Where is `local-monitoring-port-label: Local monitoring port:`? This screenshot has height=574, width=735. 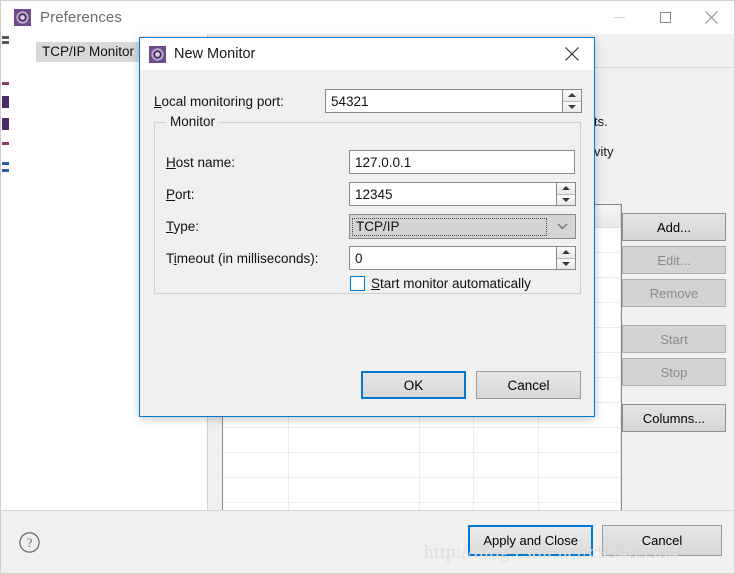
local-monitoring-port-label: Local monitoring port: is located at coordinates (219, 101).